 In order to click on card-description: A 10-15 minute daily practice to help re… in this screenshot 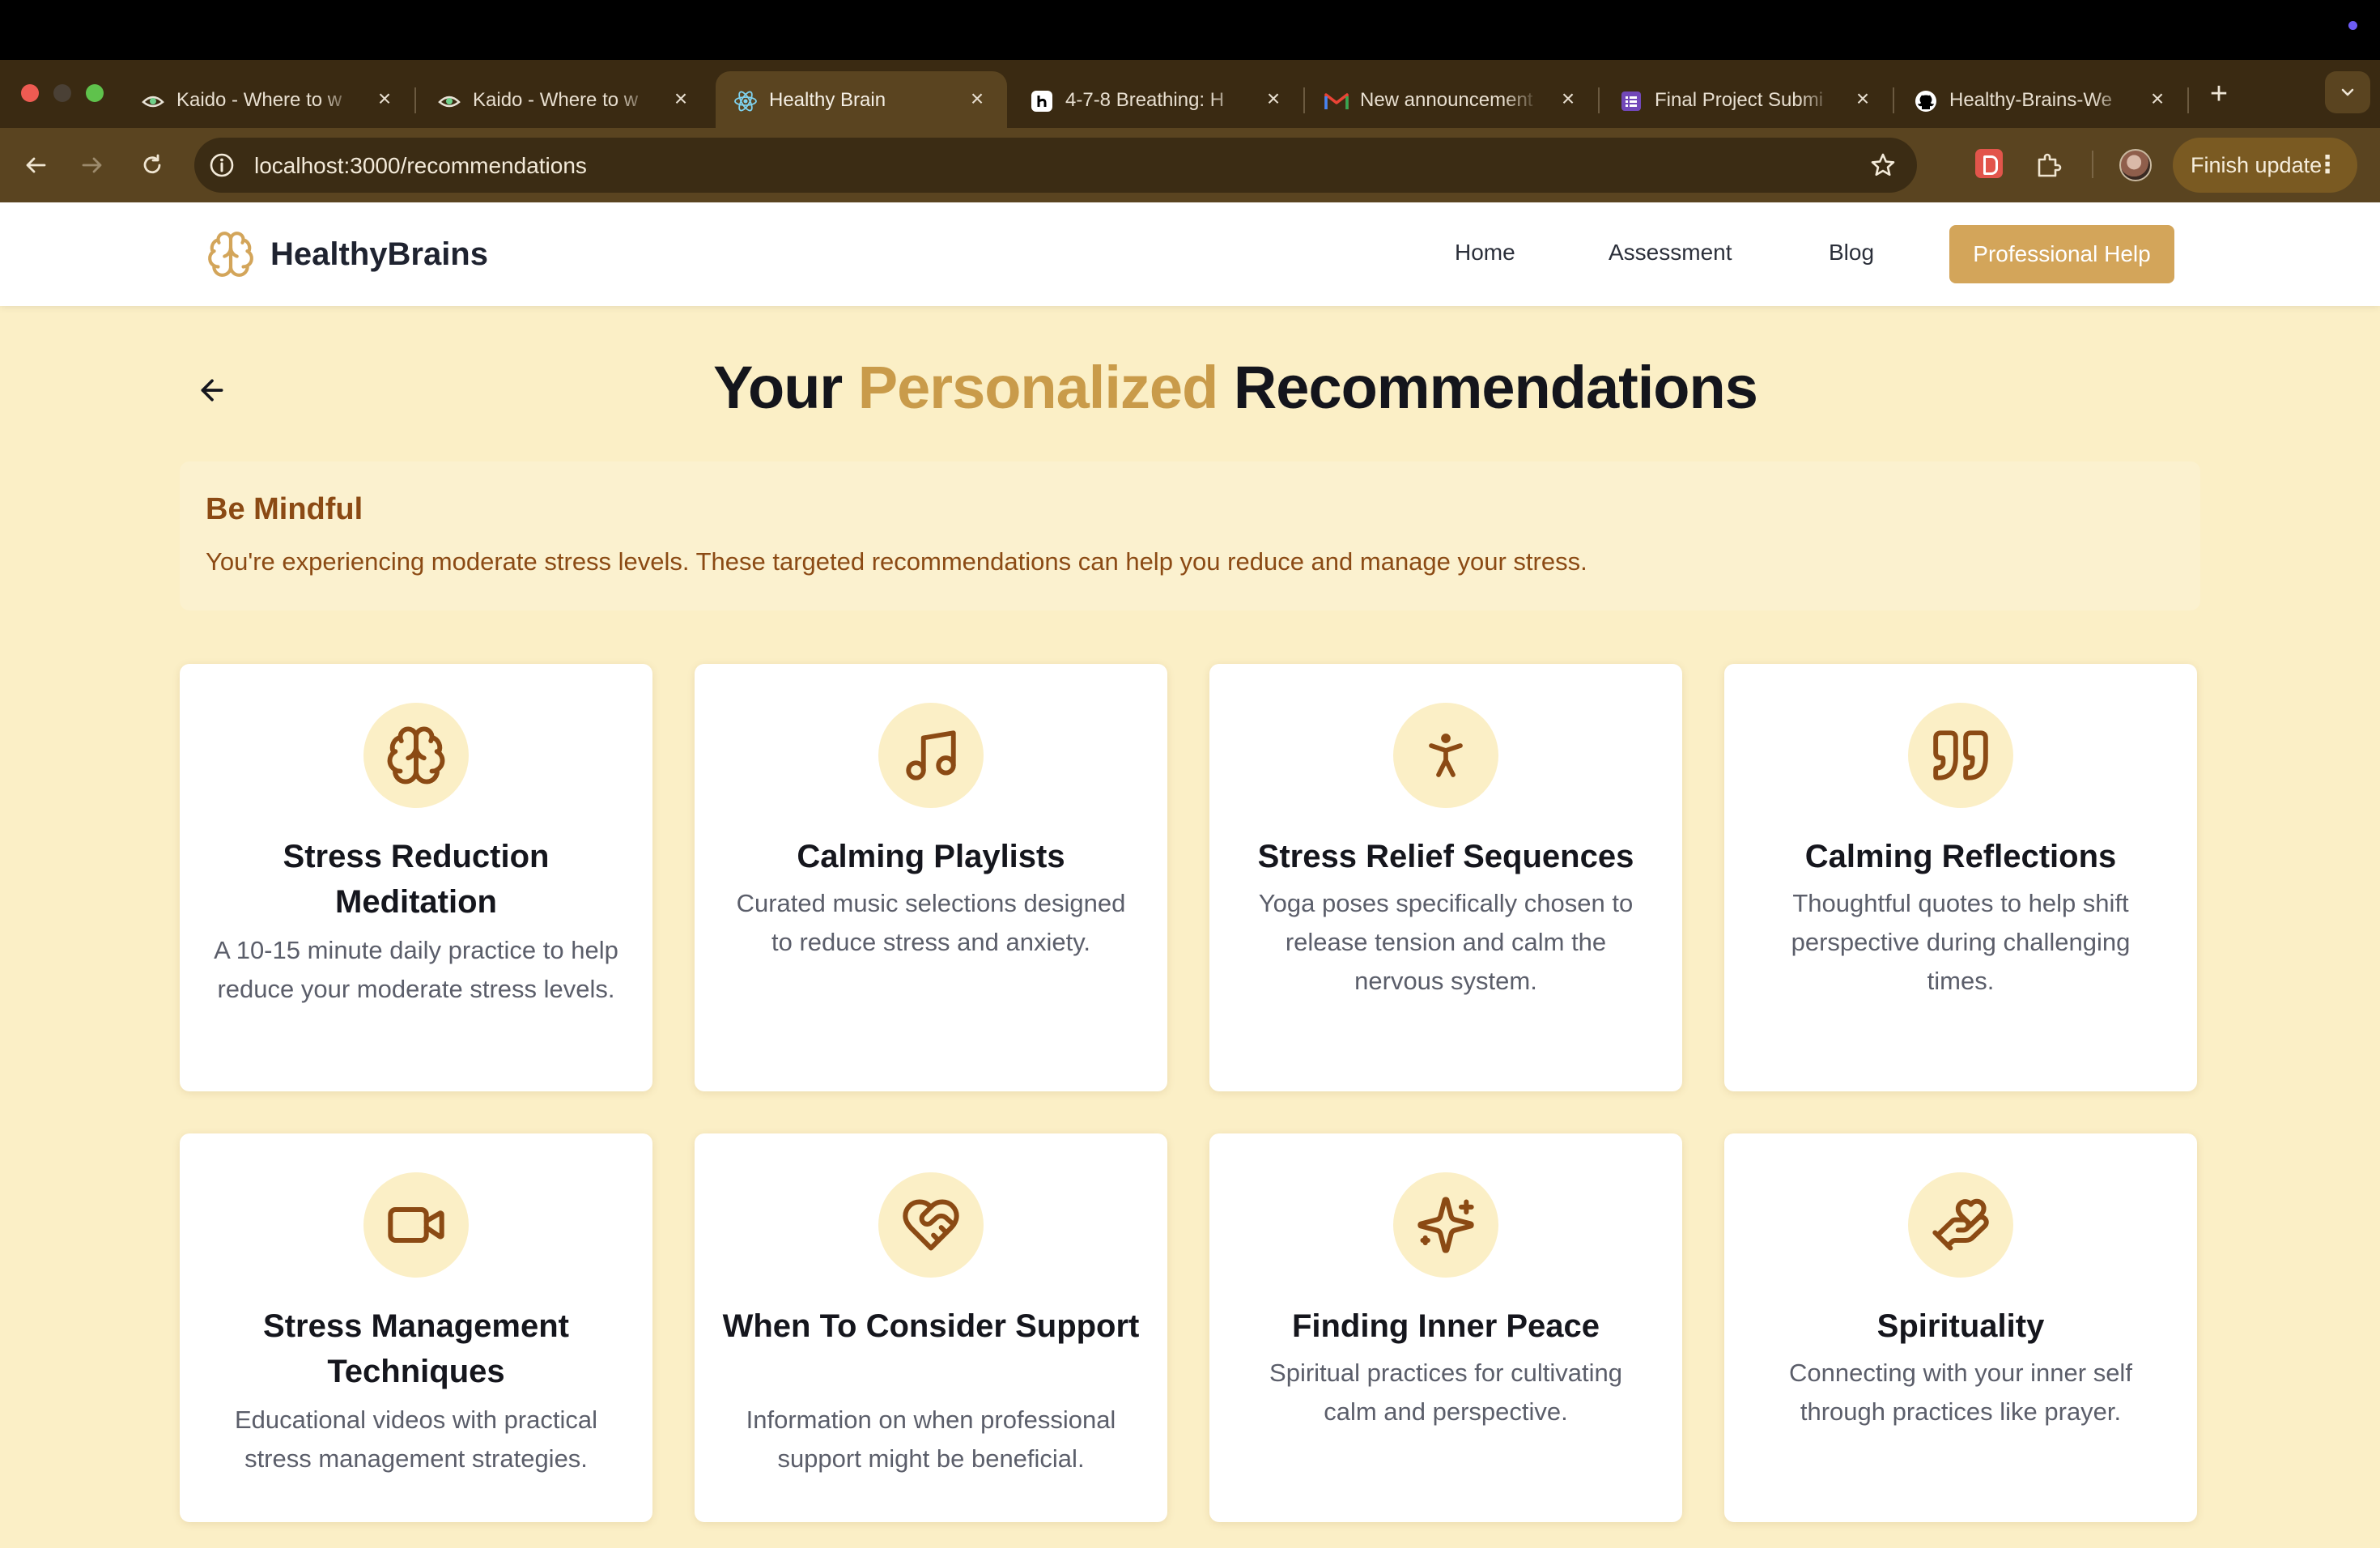, I will do `click(416, 970)`.